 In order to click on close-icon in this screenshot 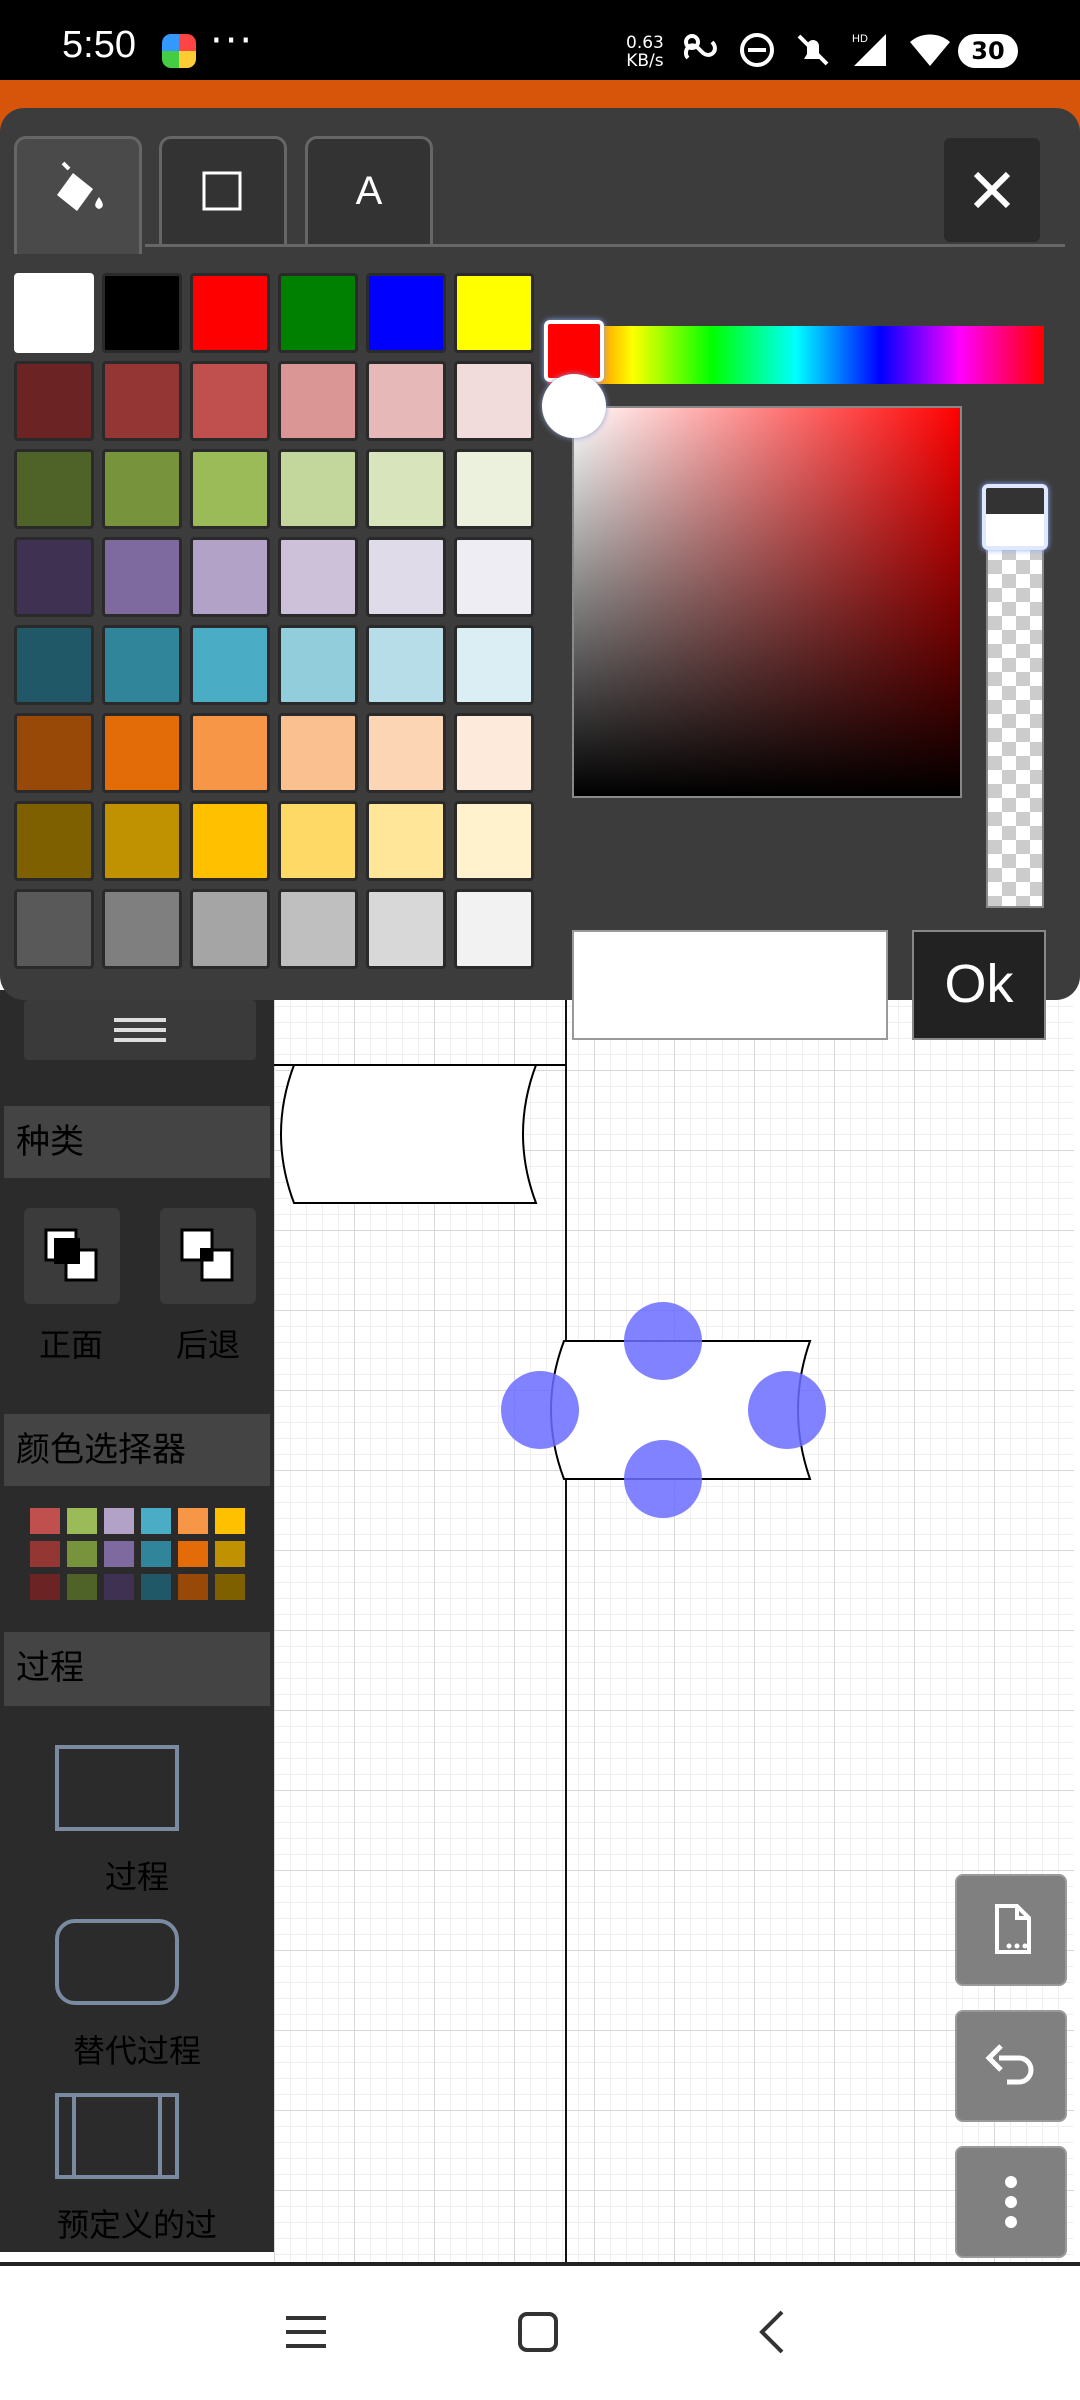, I will do `click(992, 190)`.